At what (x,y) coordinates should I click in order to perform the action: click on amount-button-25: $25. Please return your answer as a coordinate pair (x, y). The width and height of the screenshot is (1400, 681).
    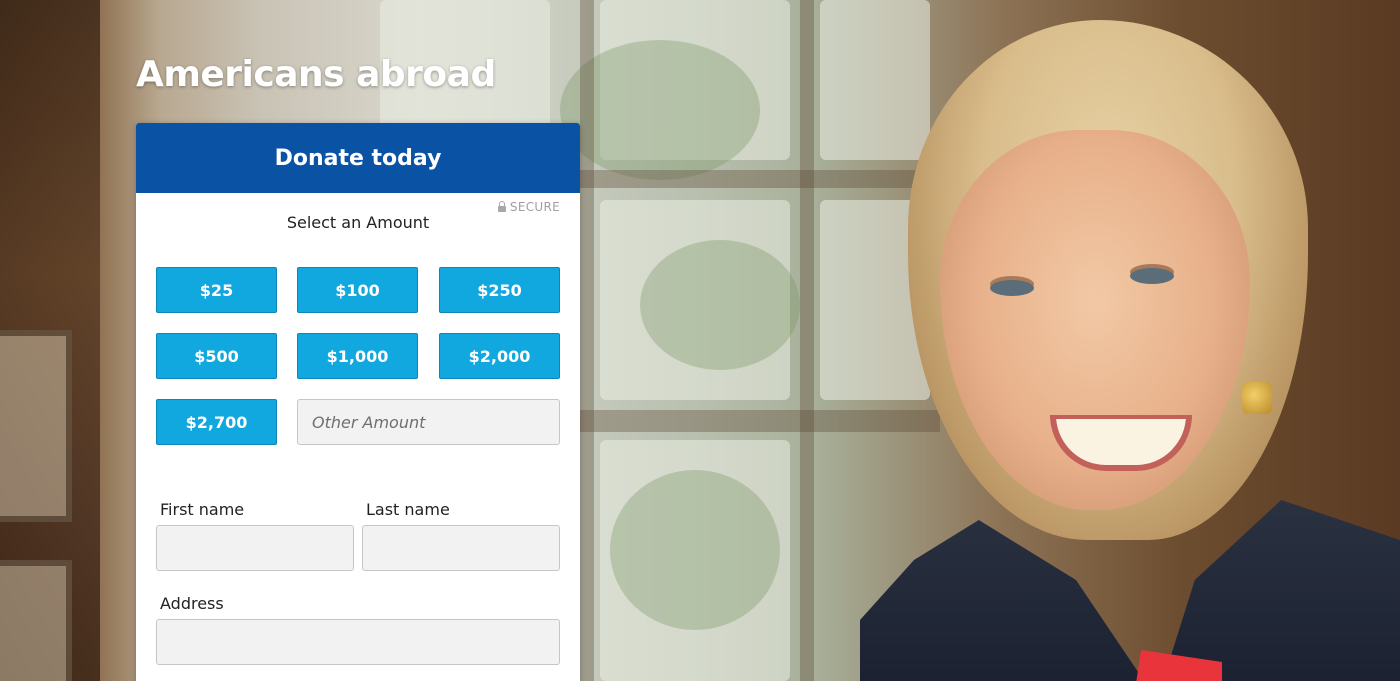
    Looking at the image, I should click on (216, 290).